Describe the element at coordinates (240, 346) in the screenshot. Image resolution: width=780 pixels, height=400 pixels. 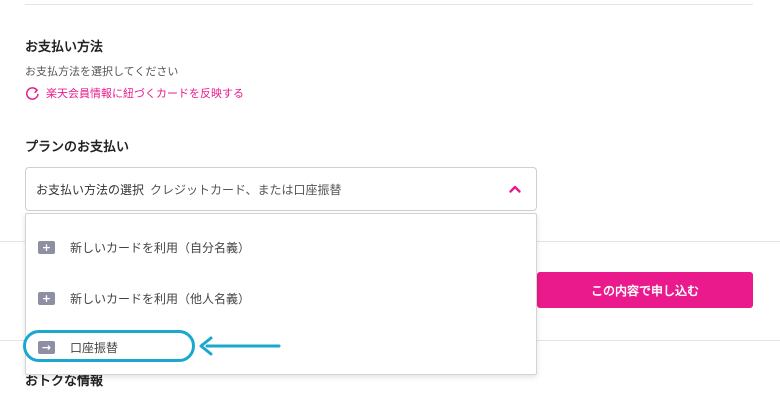
I see `arrow-left-icon` at that location.